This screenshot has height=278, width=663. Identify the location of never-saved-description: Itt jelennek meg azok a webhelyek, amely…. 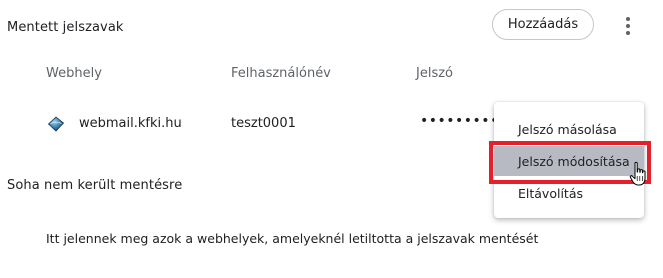
(292, 238).